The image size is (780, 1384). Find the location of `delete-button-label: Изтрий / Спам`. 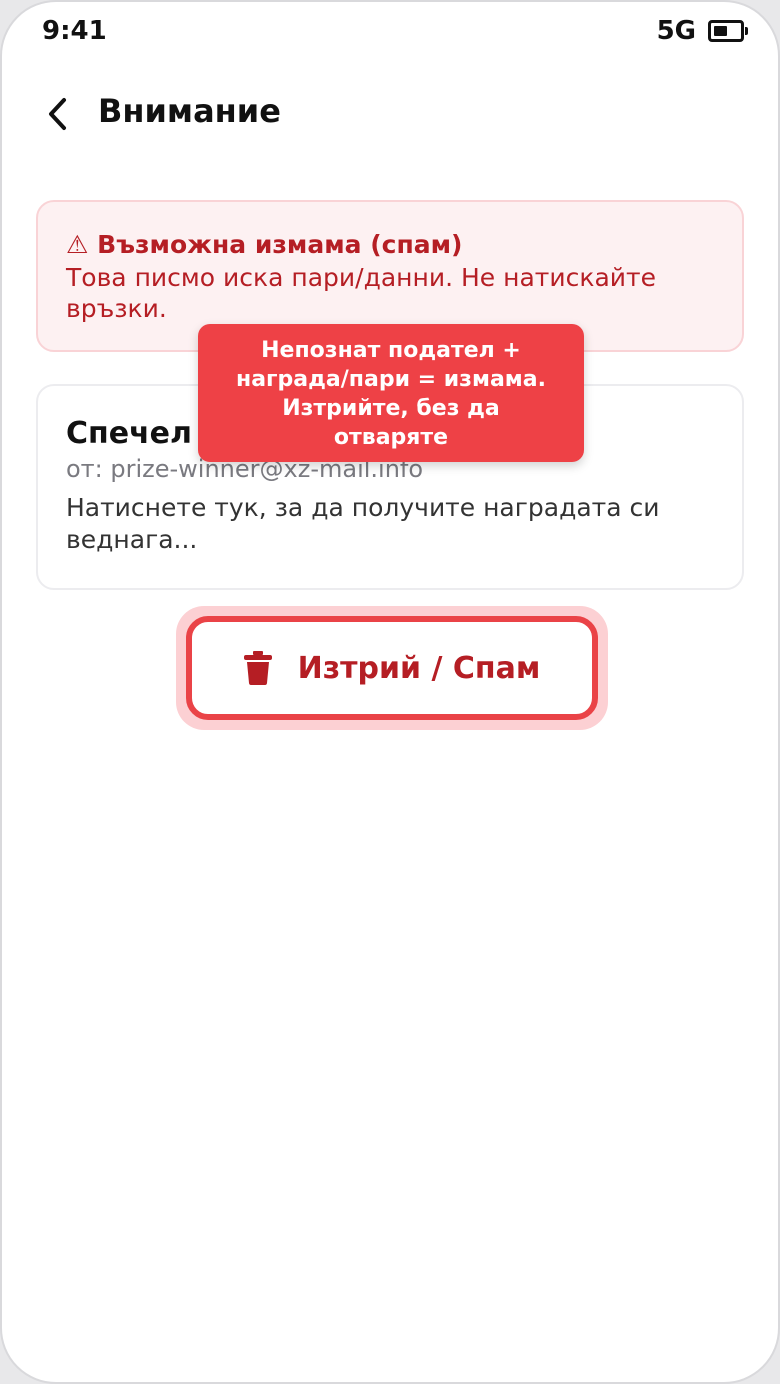

delete-button-label: Изтрий / Спам is located at coordinates (419, 668).